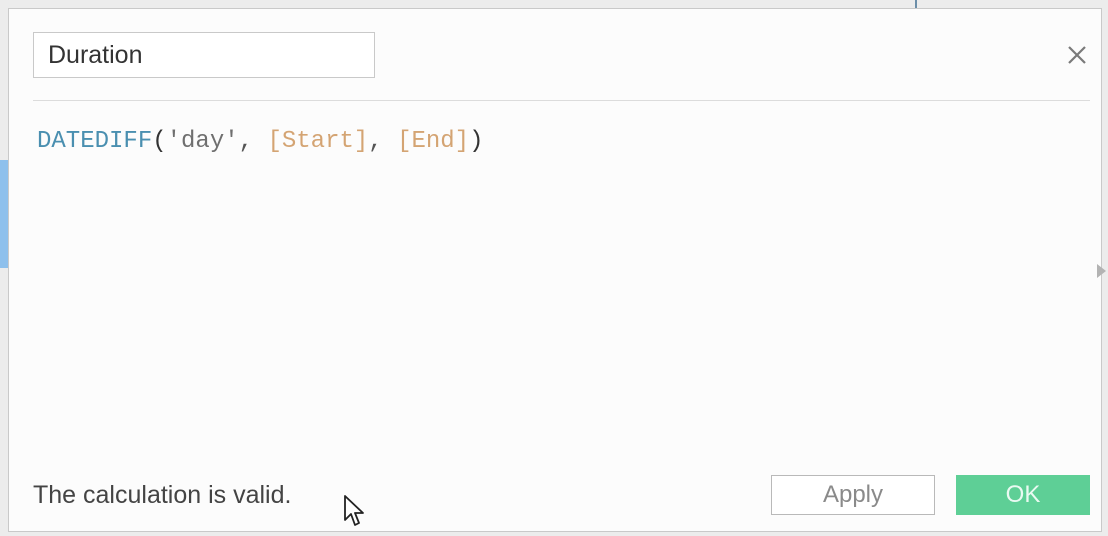  I want to click on header-divider, so click(561, 100).